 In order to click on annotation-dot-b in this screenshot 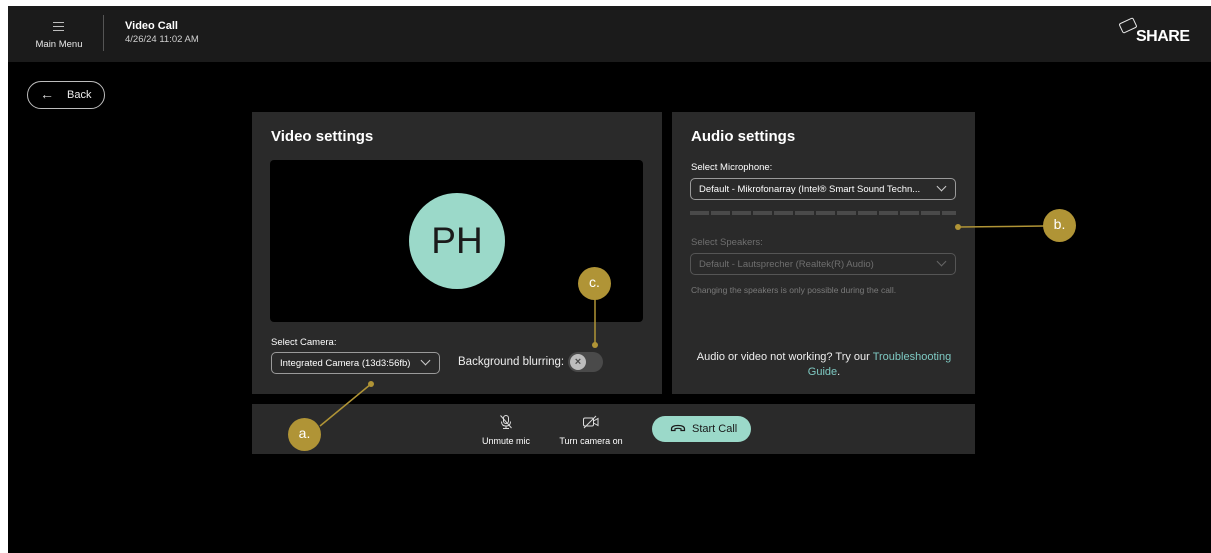, I will do `click(958, 227)`.